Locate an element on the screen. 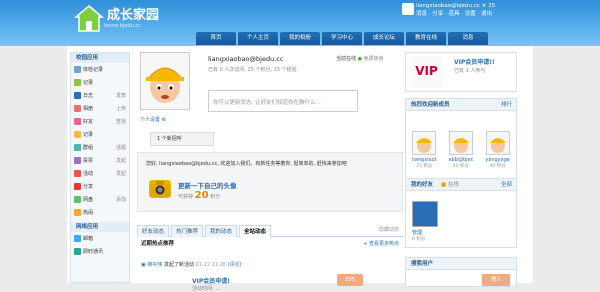 This screenshot has width=600, height=292. friend-name: 管理 is located at coordinates (417, 232).